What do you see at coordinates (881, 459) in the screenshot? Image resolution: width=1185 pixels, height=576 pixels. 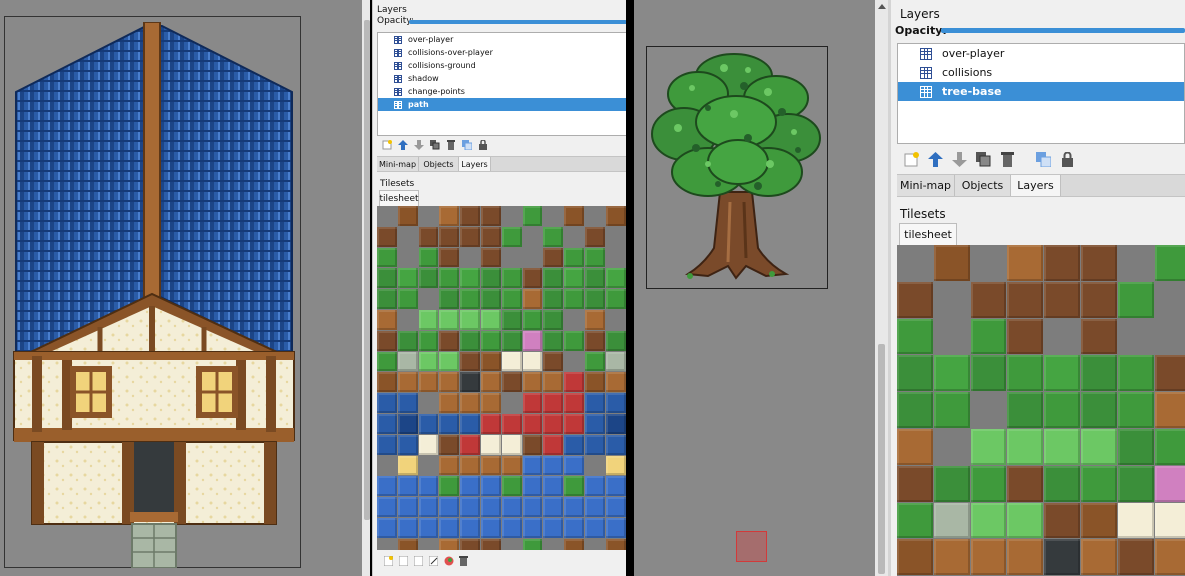 I see `right-canvas-scroll-thumb` at bounding box center [881, 459].